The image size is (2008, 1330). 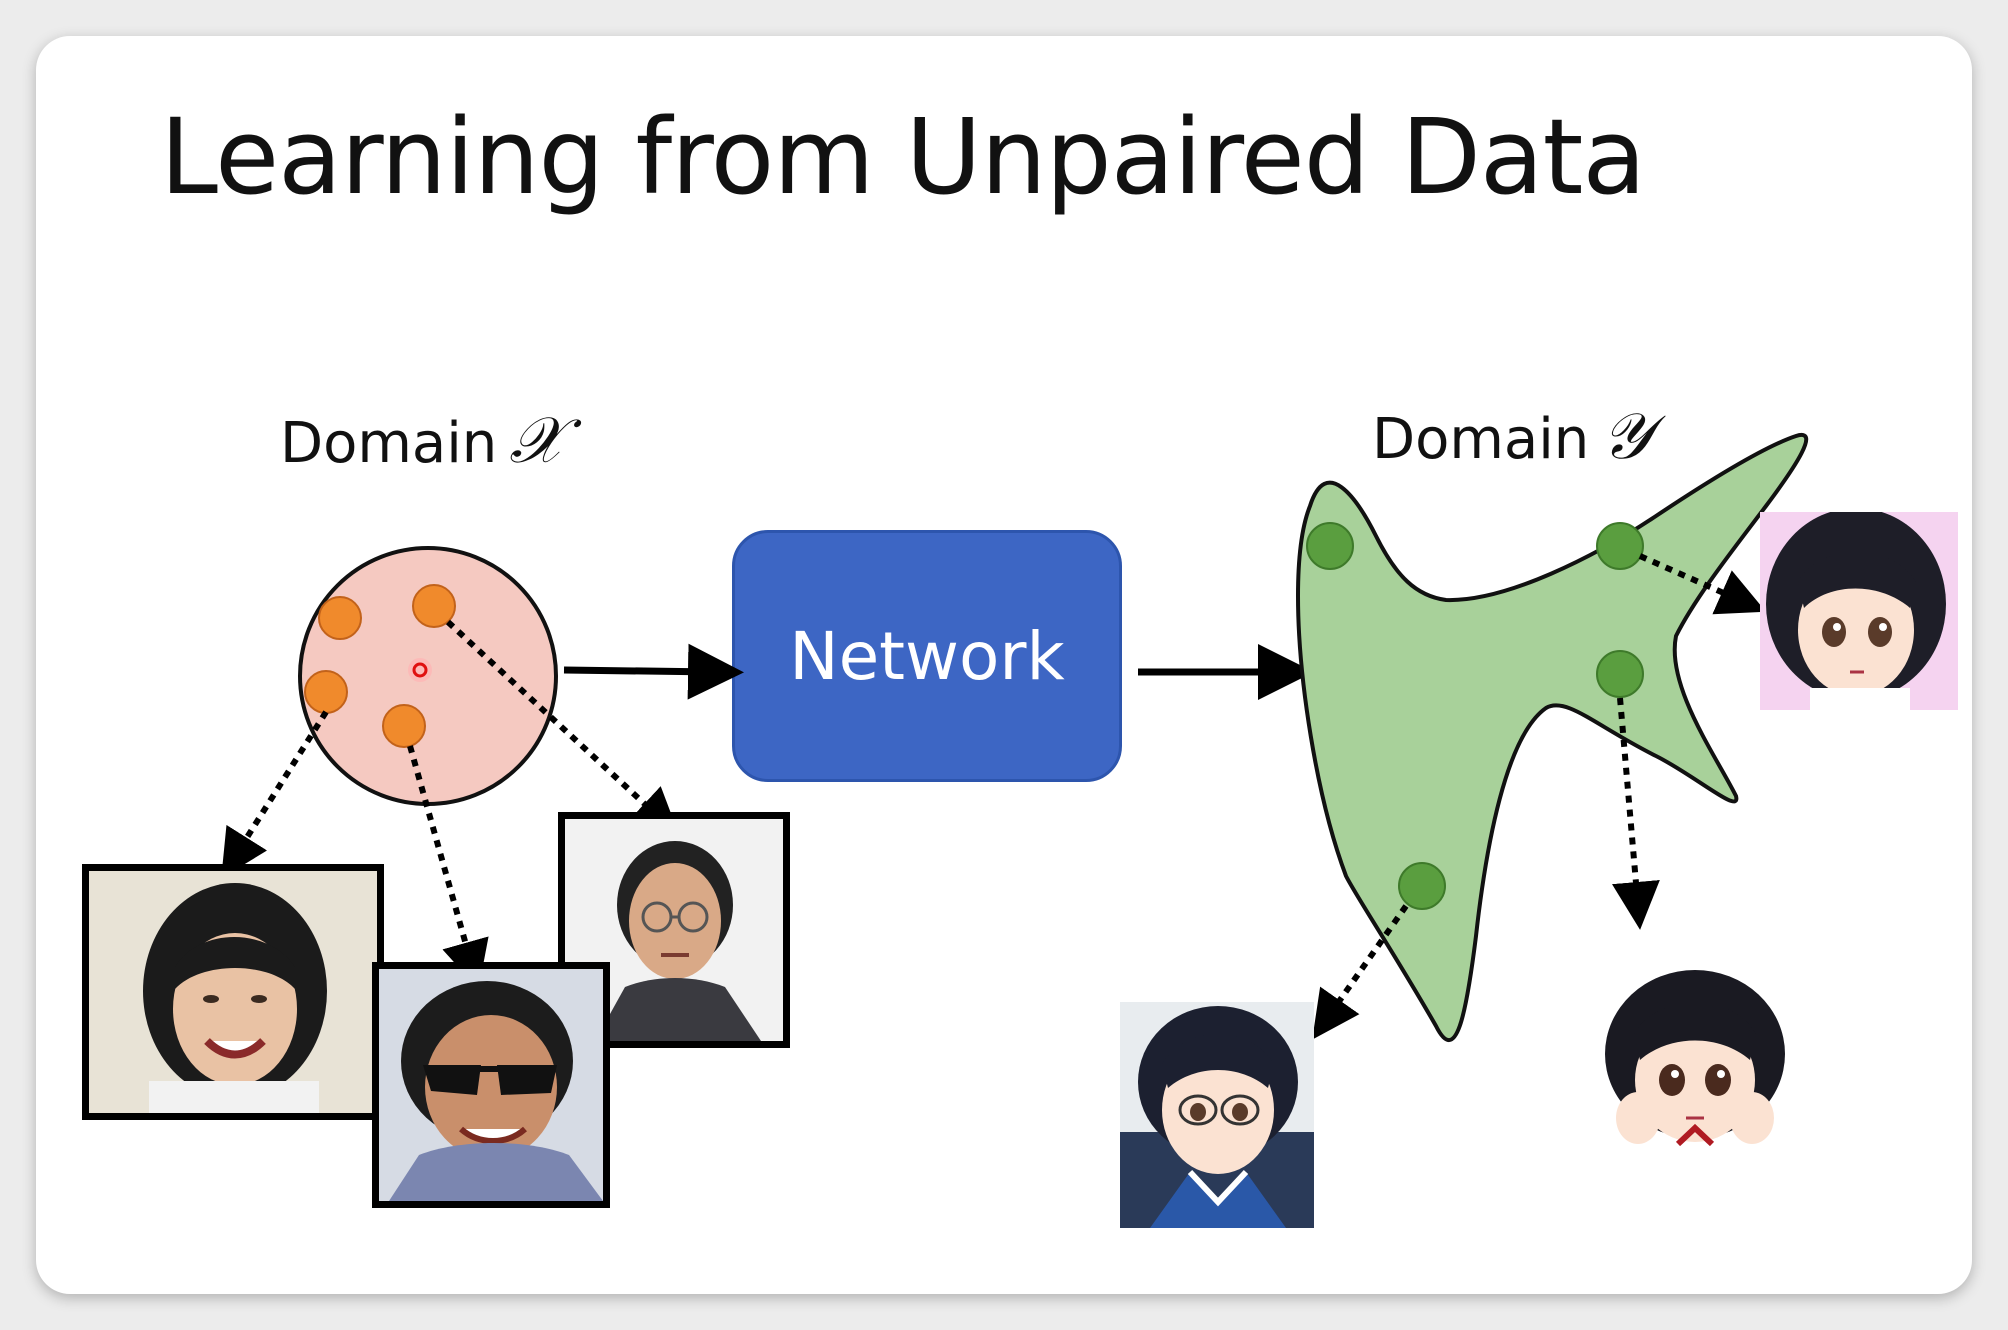 I want to click on anime-boy-with-glasses-photo, so click(x=1217, y=1115).